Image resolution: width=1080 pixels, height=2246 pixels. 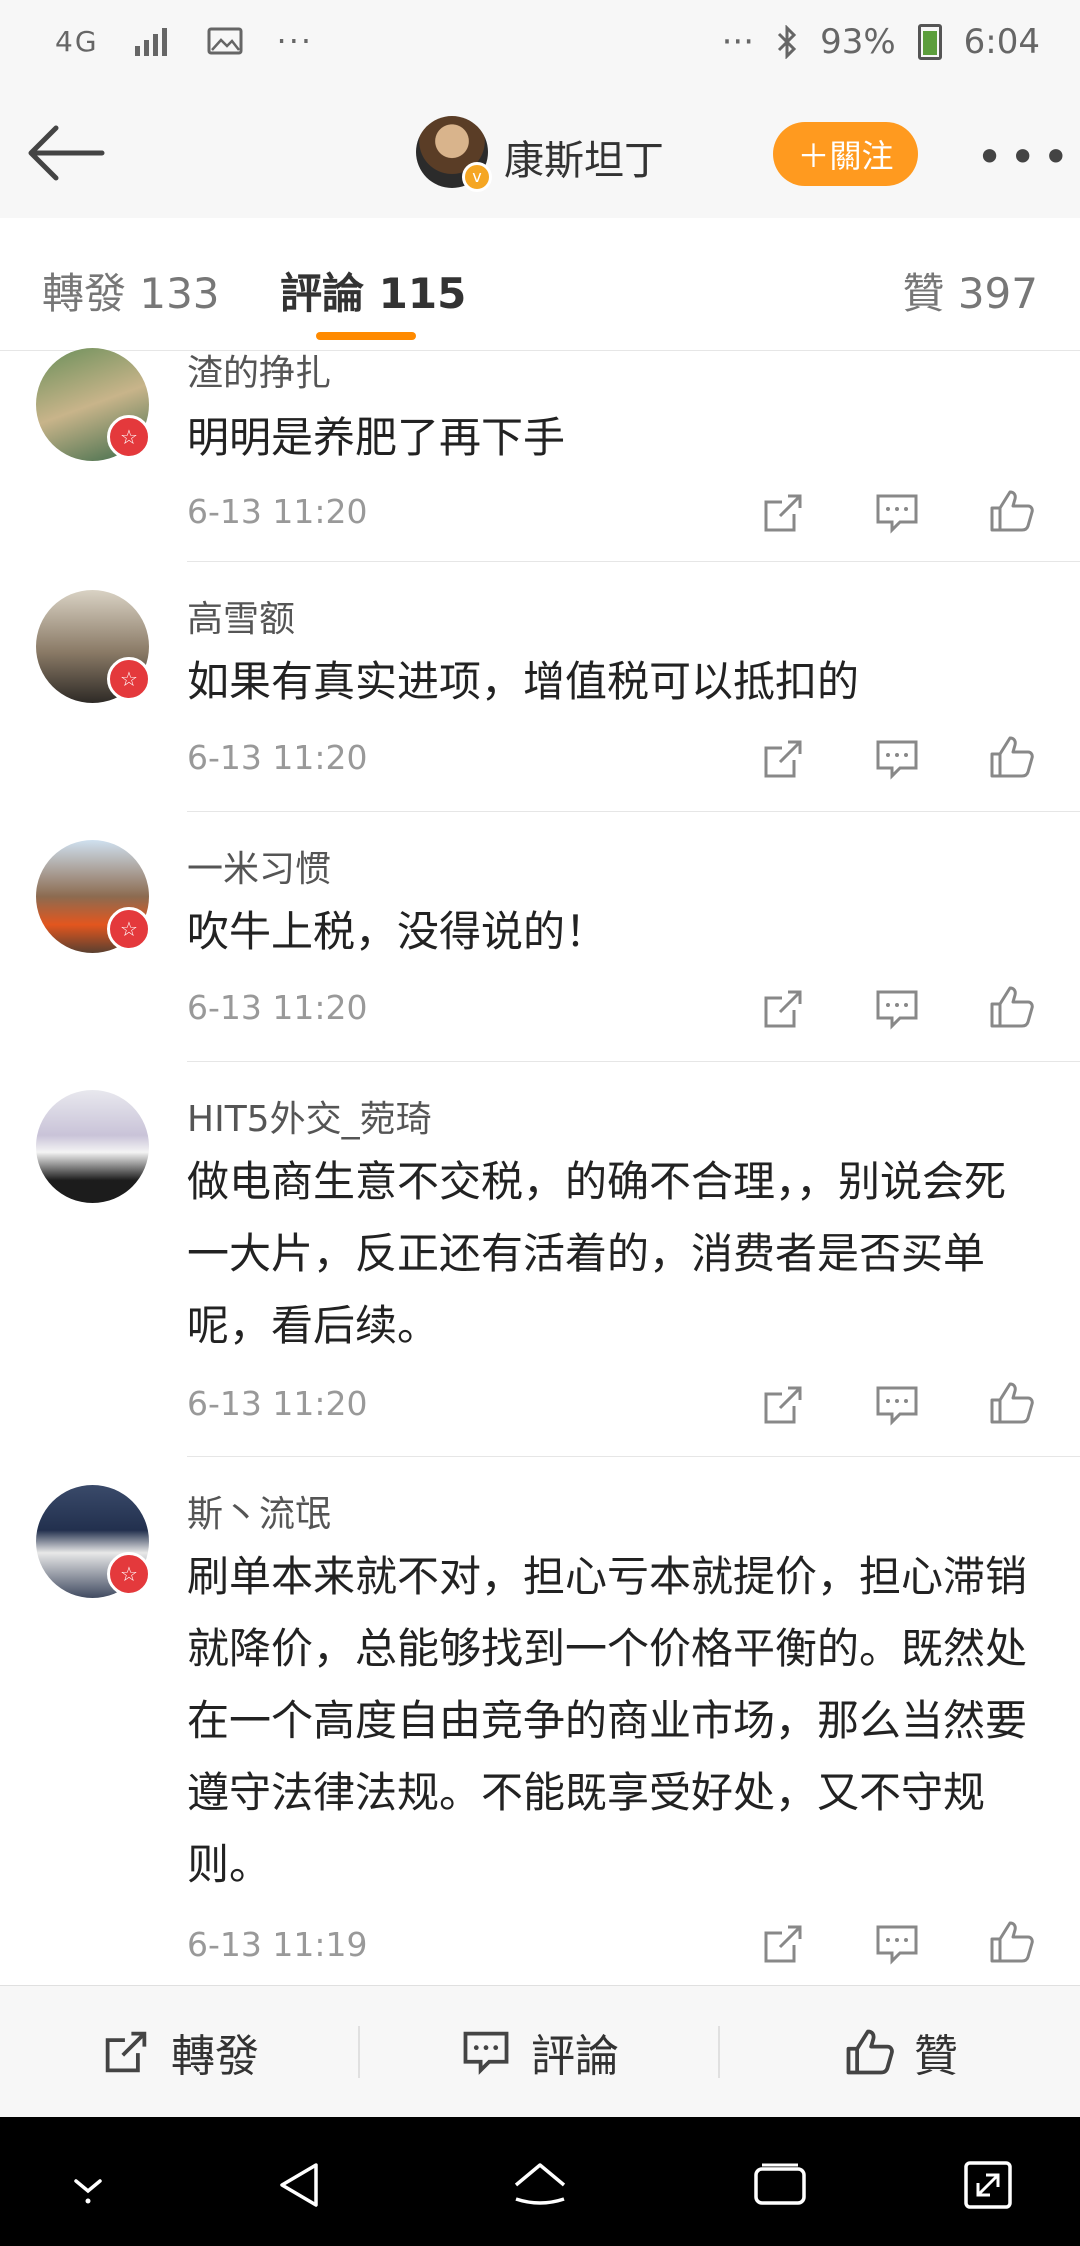 What do you see at coordinates (929, 42) in the screenshot?
I see `battery-icon` at bounding box center [929, 42].